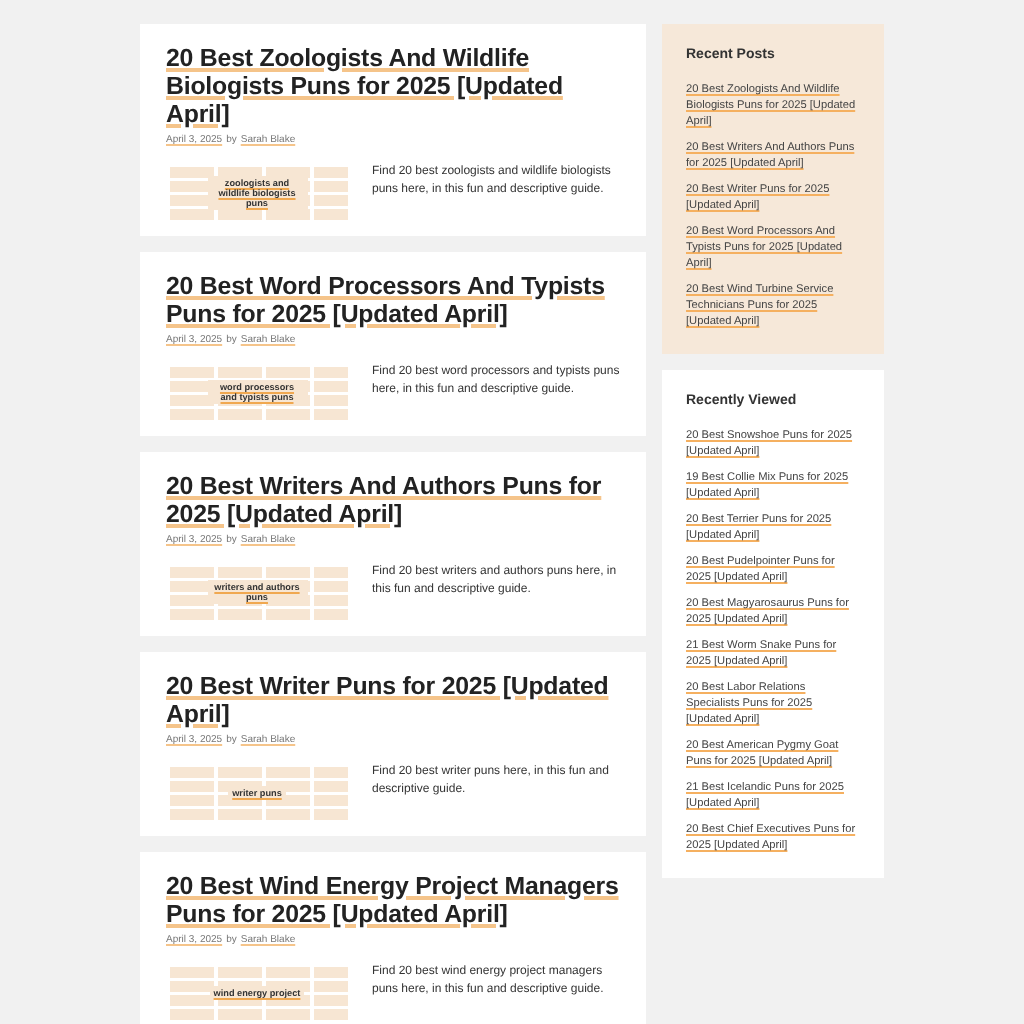  Describe the element at coordinates (393, 900) in the screenshot. I see `post-title-link: 20 Best Wind Energy Project Managers Puns for 2025 [Updated April]` at that location.